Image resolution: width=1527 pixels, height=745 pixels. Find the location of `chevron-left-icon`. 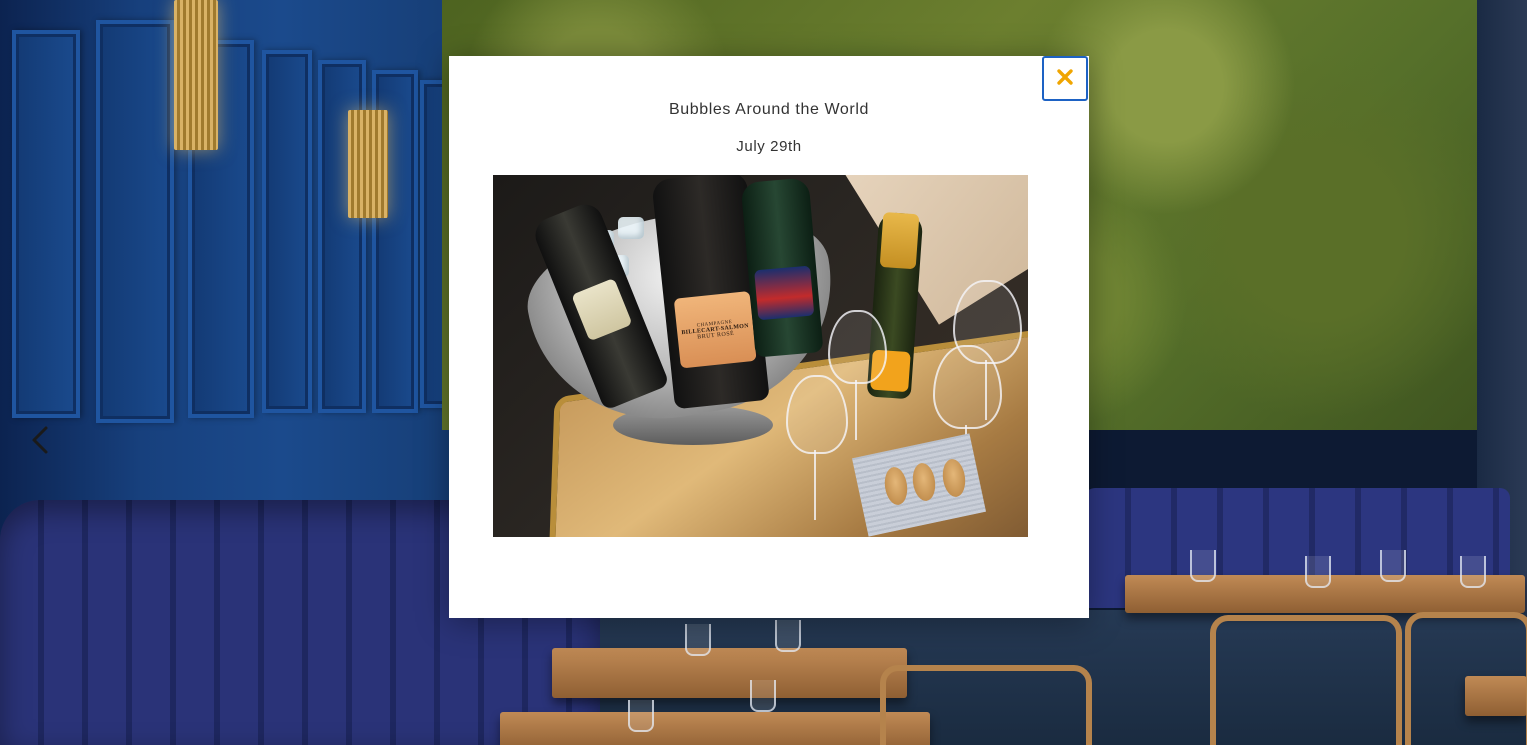

chevron-left-icon is located at coordinates (40, 440).